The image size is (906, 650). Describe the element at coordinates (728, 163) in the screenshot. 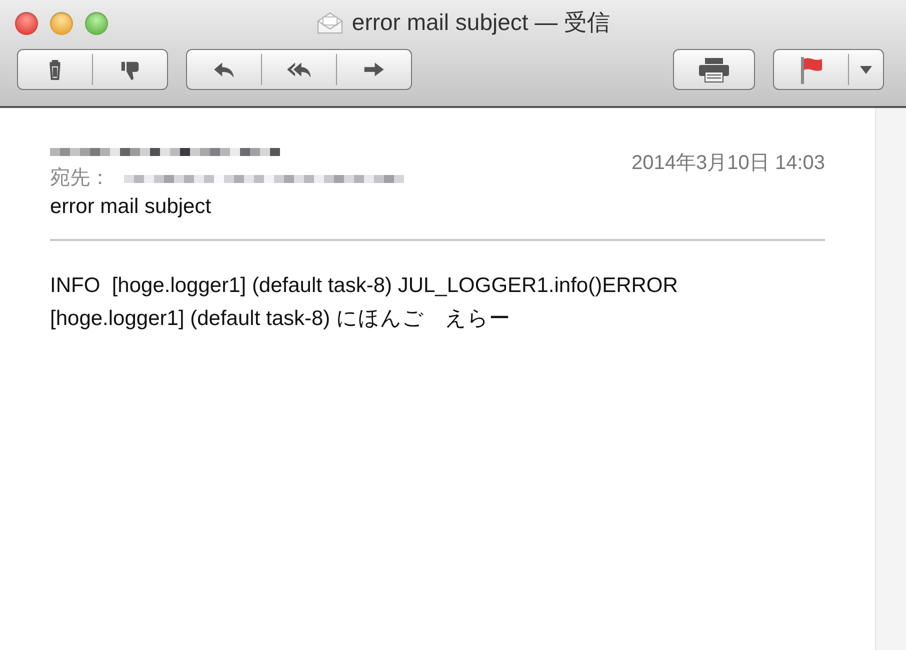

I see `message-date: 2014年3月10日 14:03` at that location.